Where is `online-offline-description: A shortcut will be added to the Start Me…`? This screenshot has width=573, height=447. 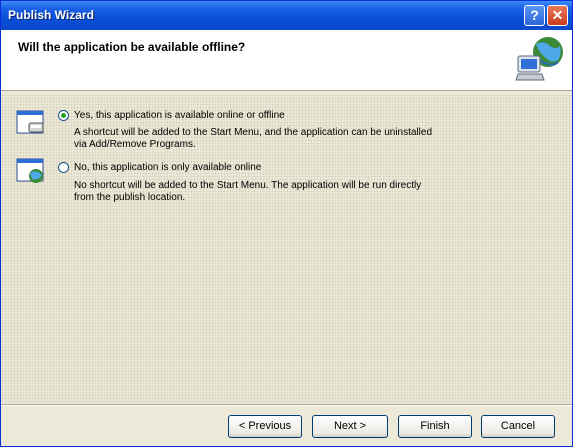
online-offline-description: A shortcut will be added to the Start Me… is located at coordinates (294, 139).